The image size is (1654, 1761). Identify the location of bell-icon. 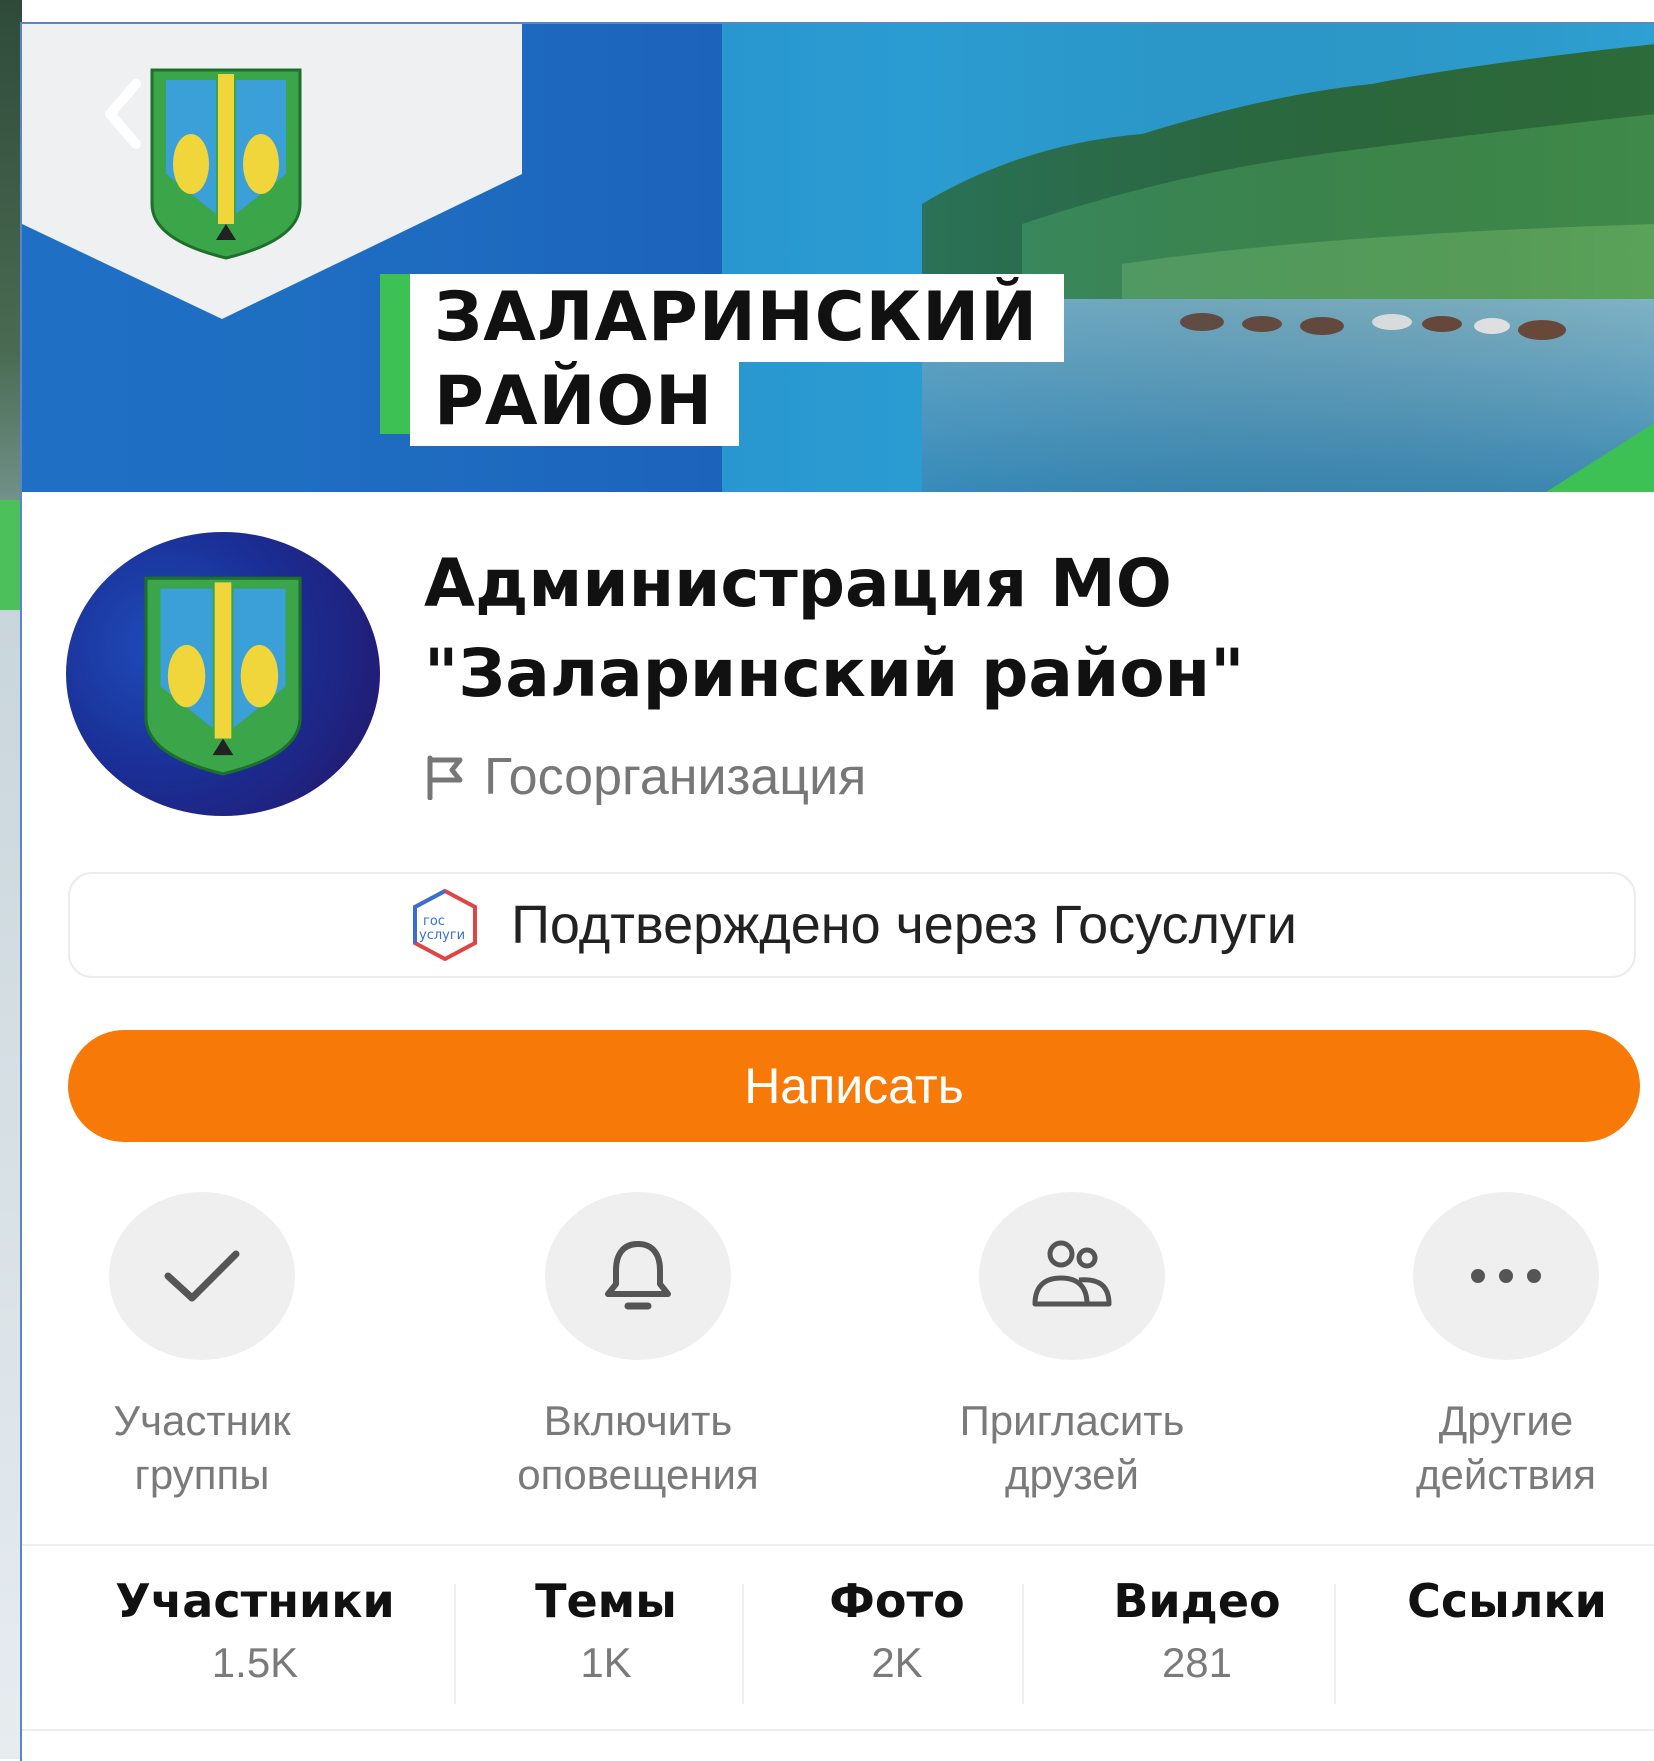
(638, 1275).